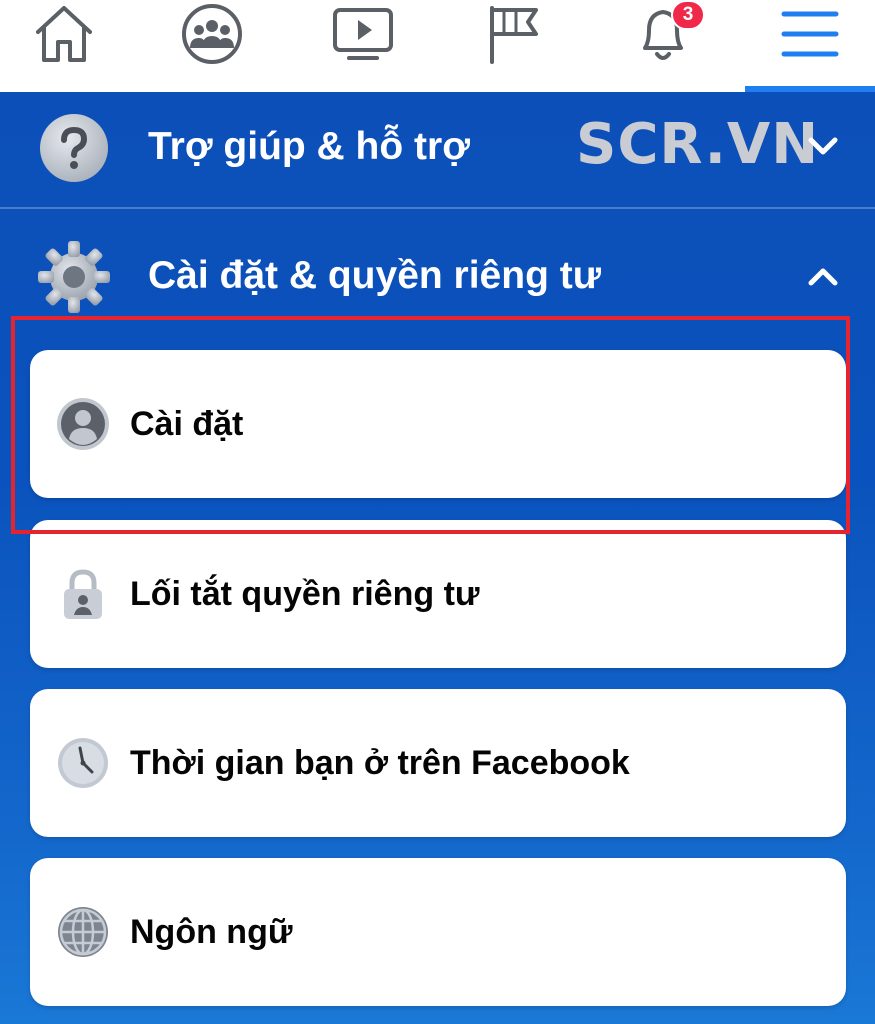  What do you see at coordinates (363, 34) in the screenshot?
I see `watch-icon` at bounding box center [363, 34].